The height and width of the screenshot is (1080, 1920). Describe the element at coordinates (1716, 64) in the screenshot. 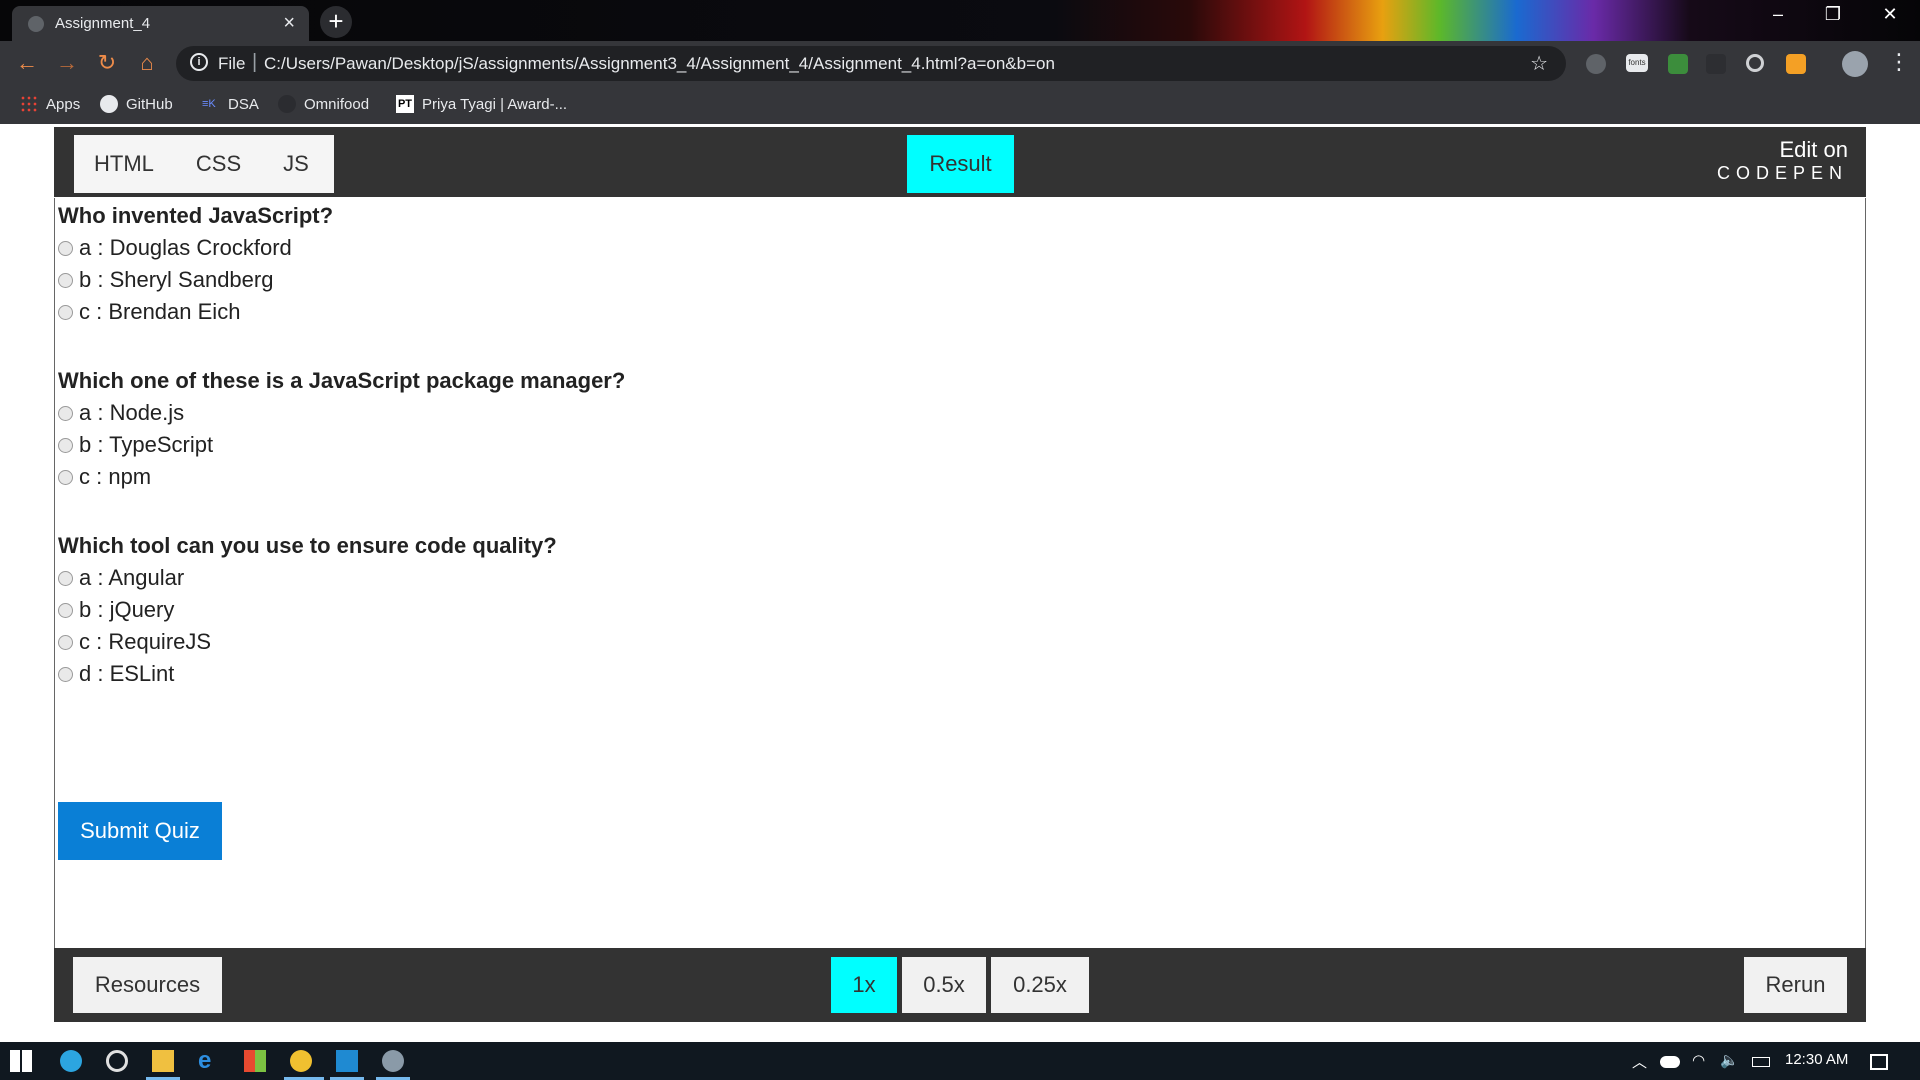

I see `extension-blank-icon` at that location.